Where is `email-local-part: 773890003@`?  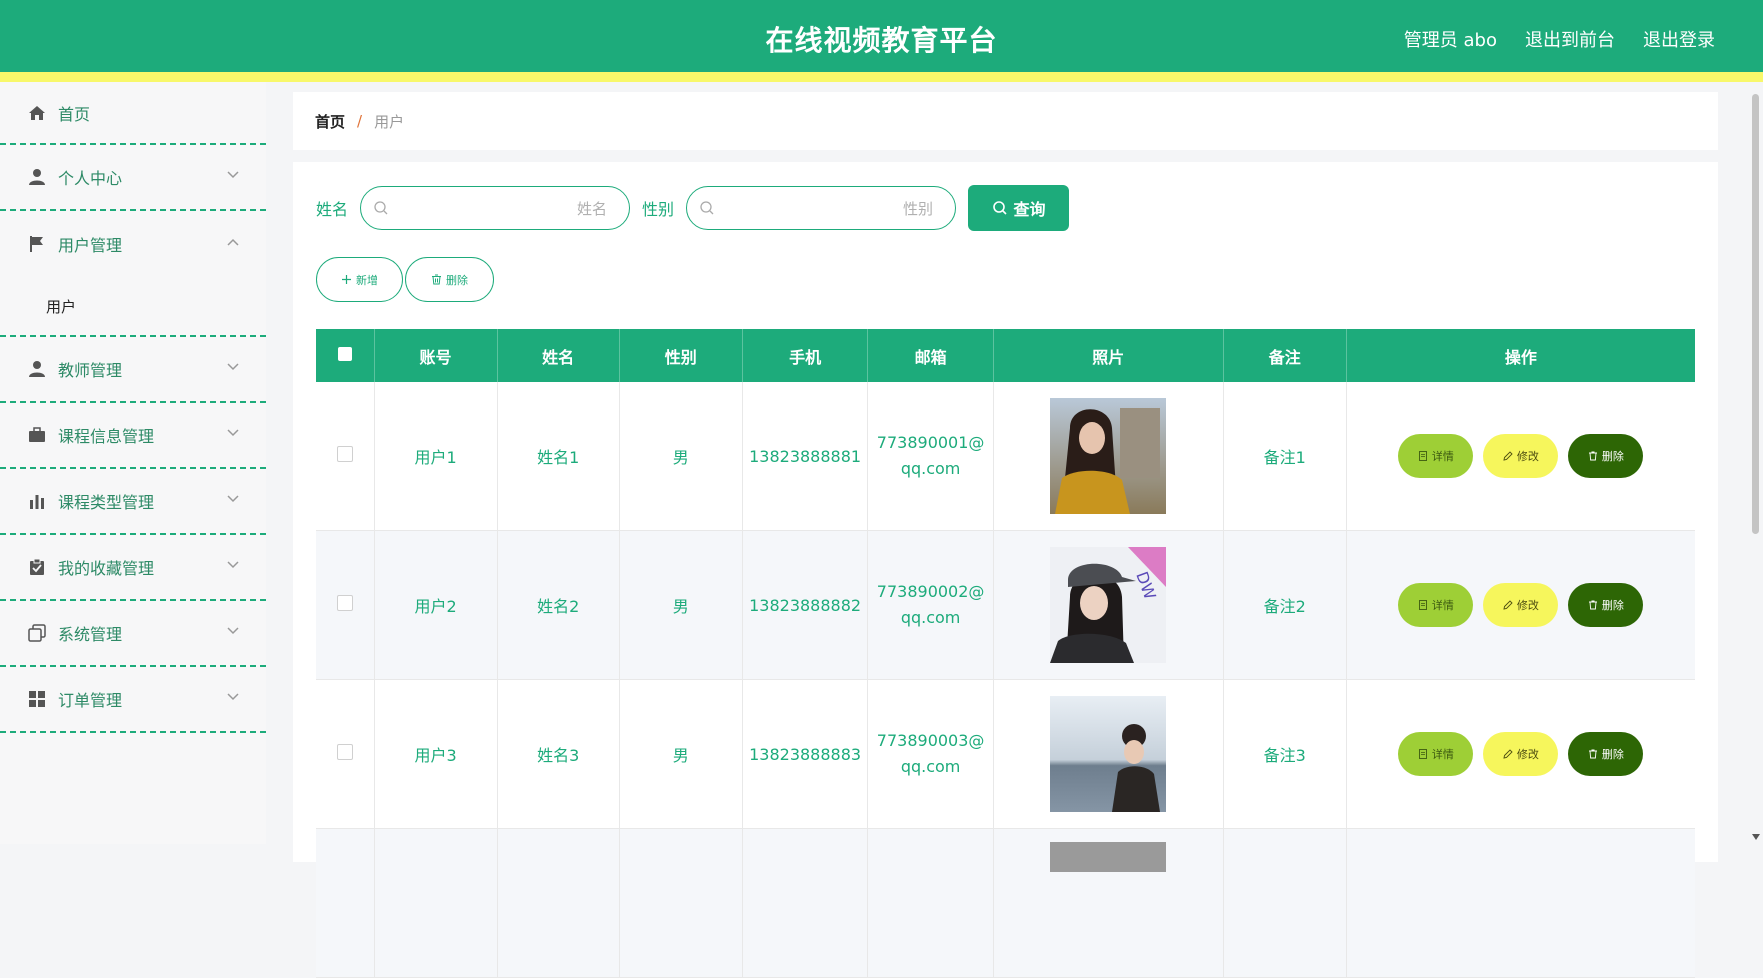 email-local-part: 773890003@ is located at coordinates (930, 740).